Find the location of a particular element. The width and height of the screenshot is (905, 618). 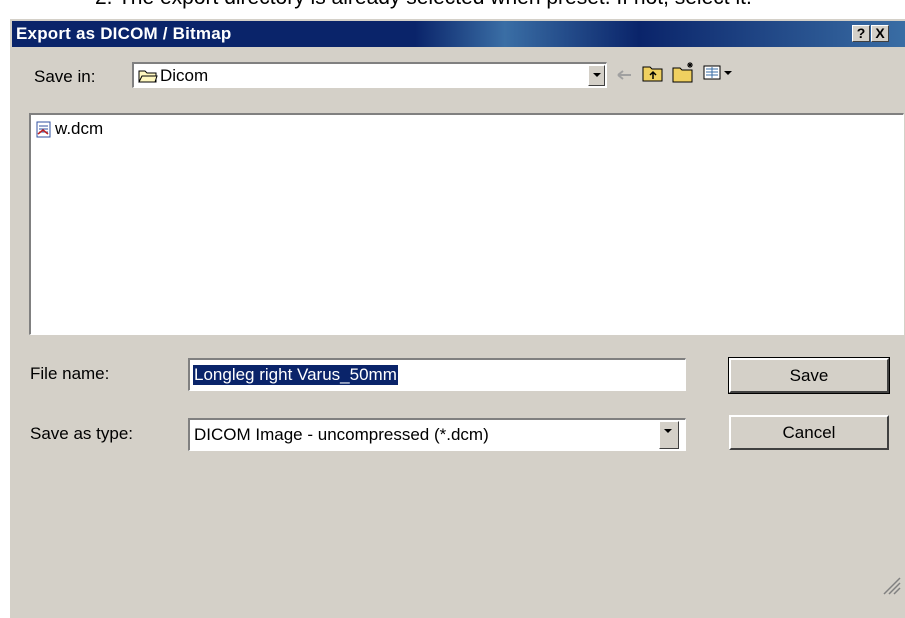

up-folder-icon is located at coordinates (653, 73).